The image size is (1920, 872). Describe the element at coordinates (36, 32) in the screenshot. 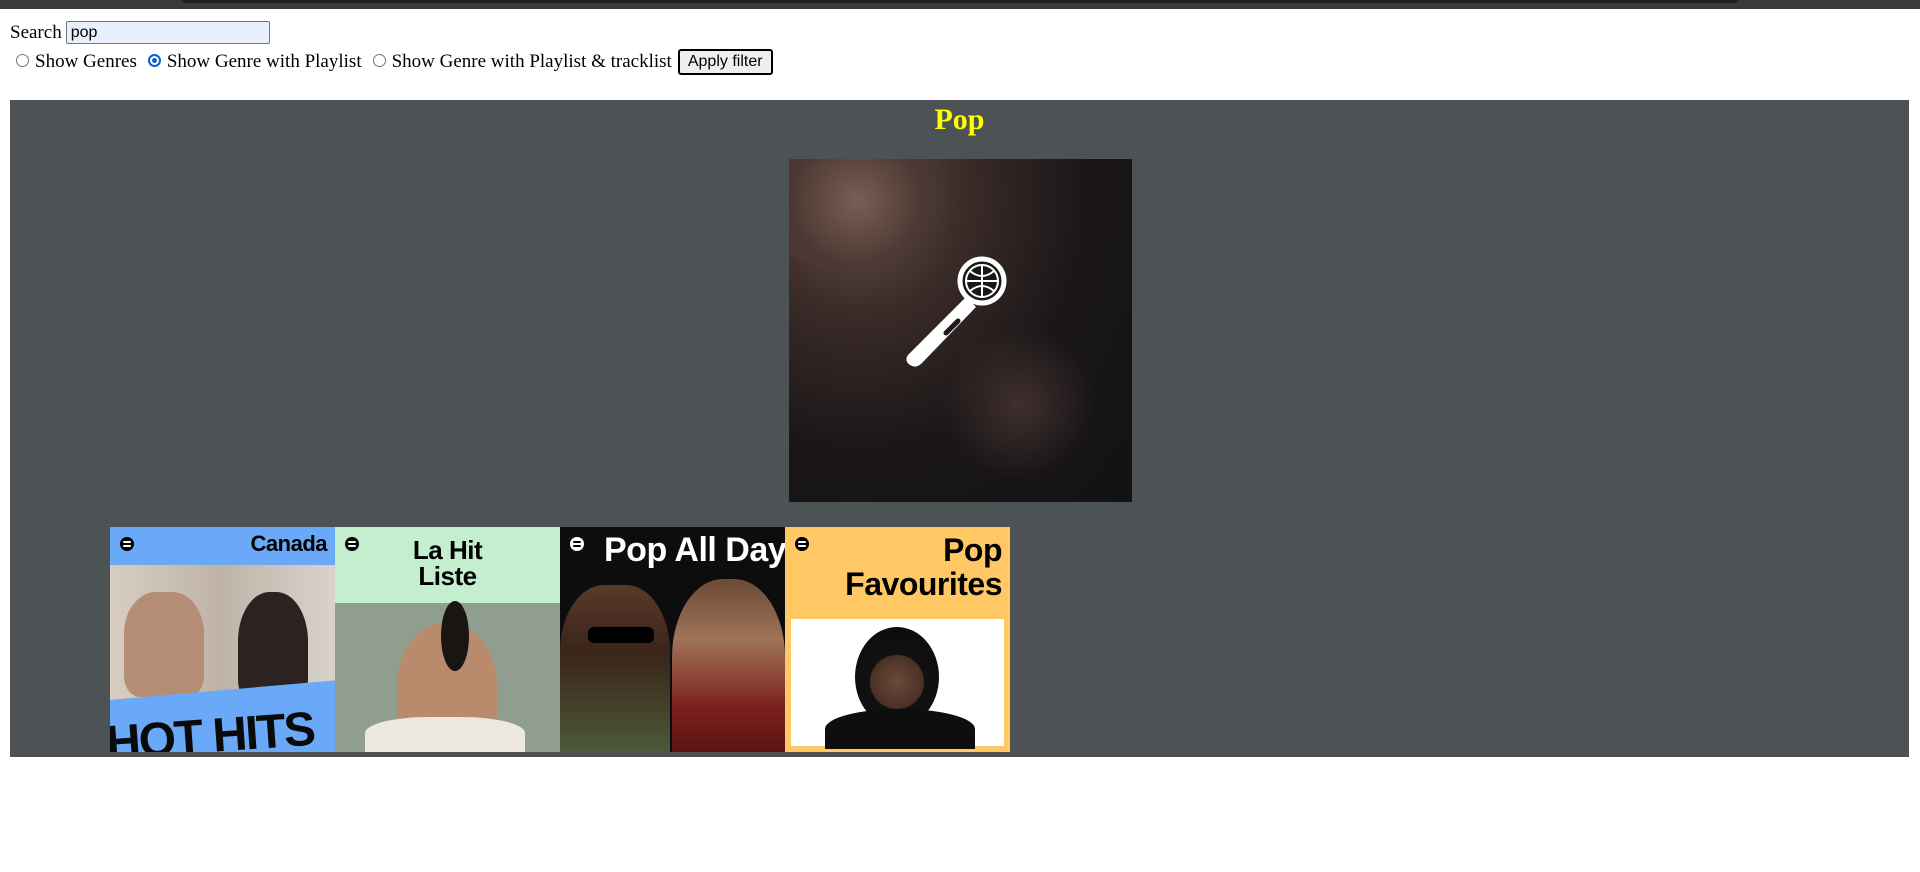

I see `search-label: Search` at that location.